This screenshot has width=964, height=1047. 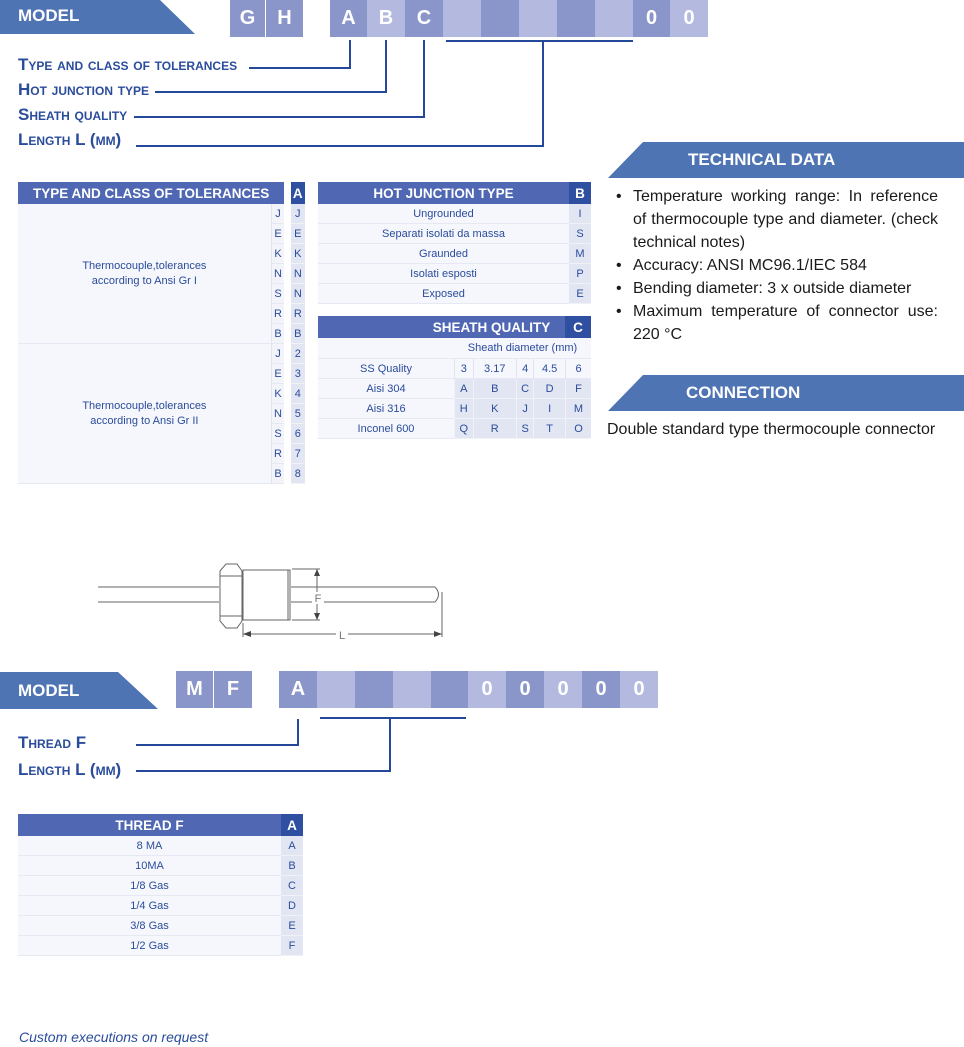 What do you see at coordinates (297, 434) in the screenshot?
I see `code-value: 6` at bounding box center [297, 434].